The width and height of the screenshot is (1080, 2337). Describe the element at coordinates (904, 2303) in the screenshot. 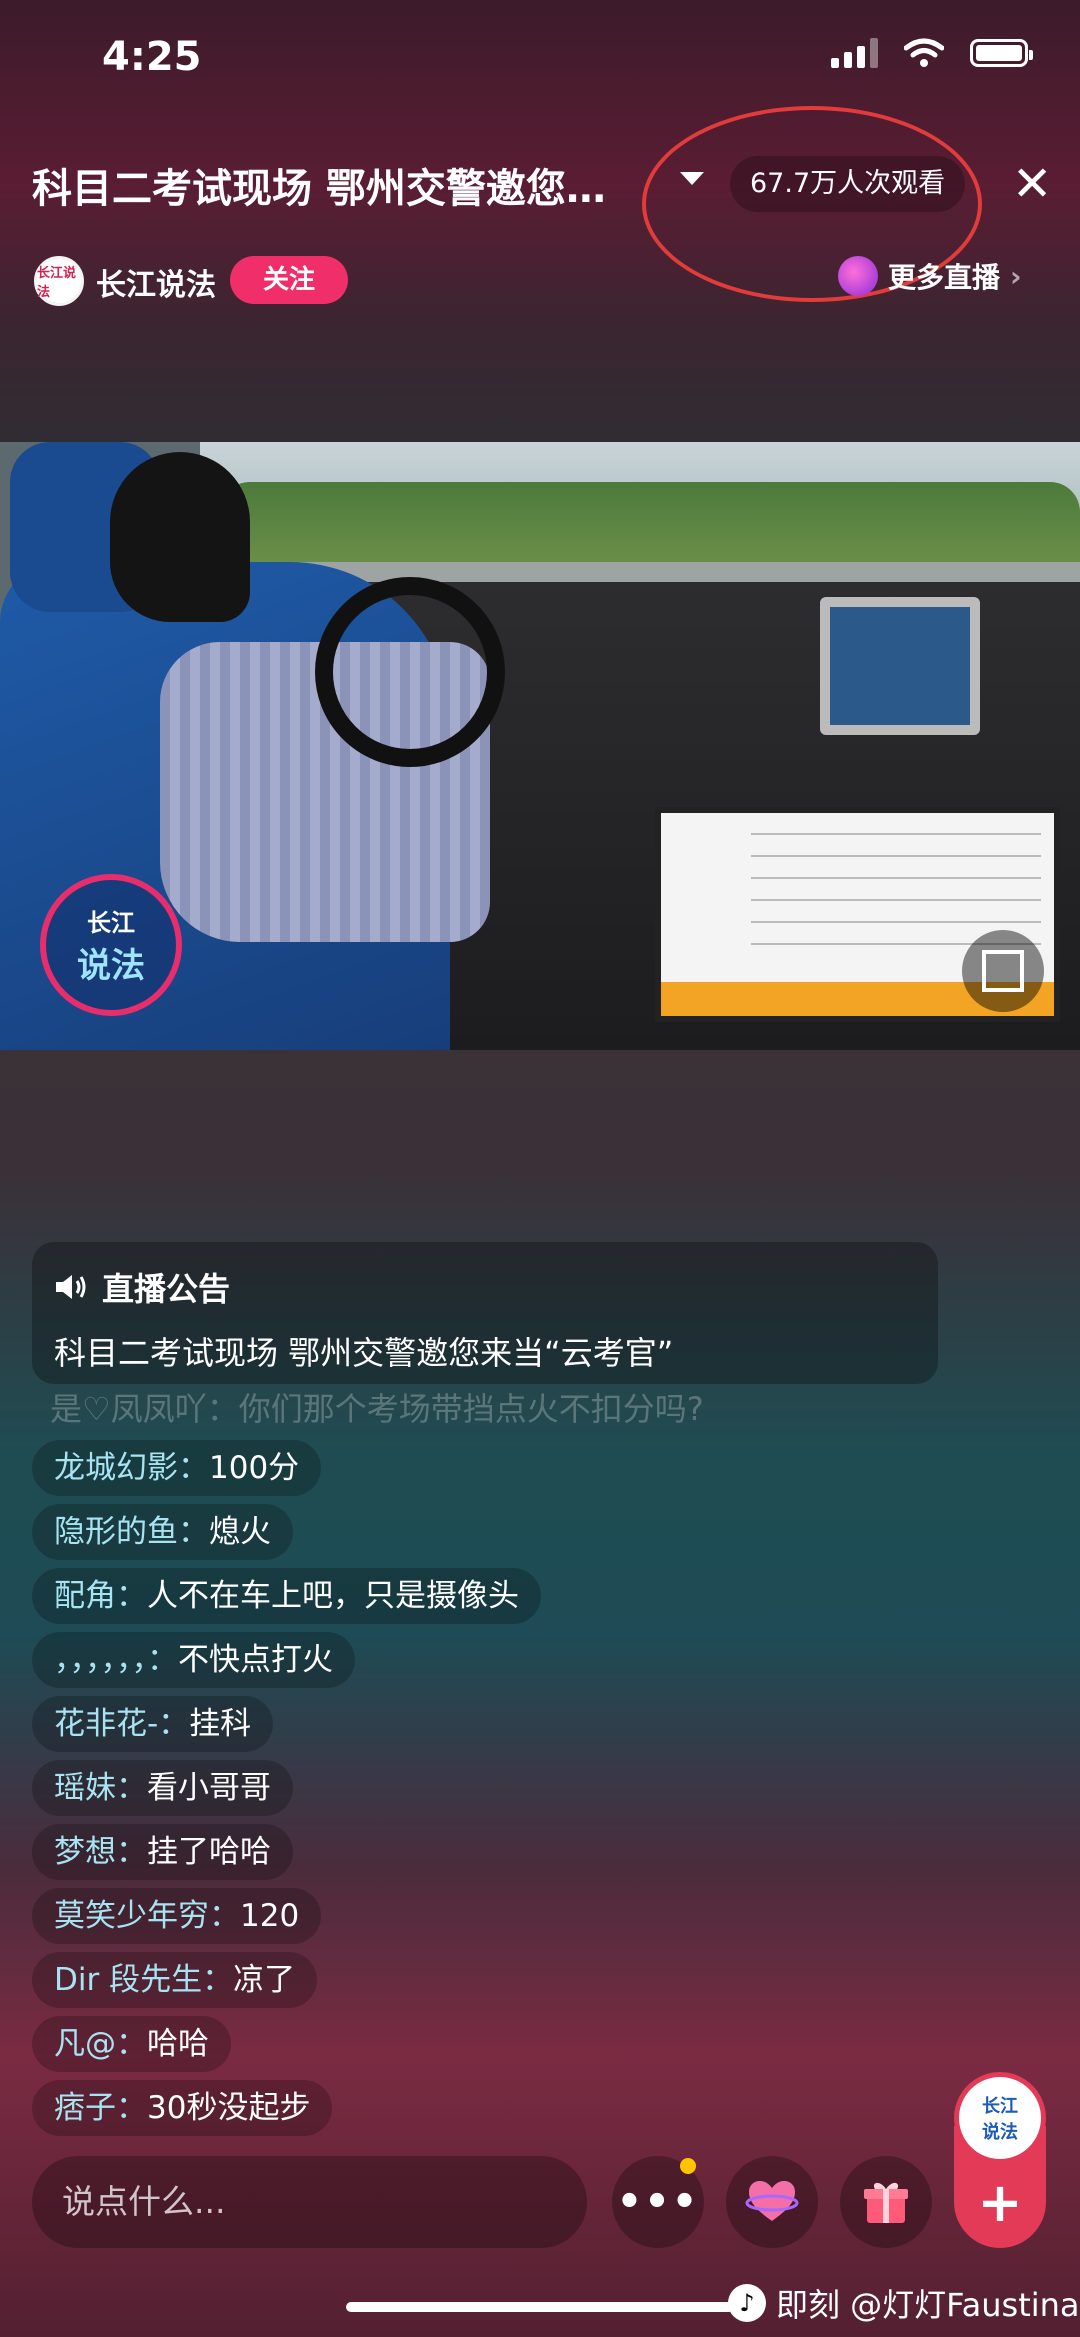

I see `app-watermark: ♪ 即刻 @灯灯Faustina` at that location.